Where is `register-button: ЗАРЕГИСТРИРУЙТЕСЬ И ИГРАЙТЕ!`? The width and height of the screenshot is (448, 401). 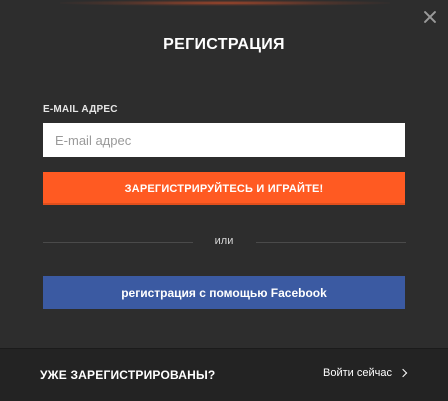 register-button: ЗАРЕГИСТРИРУЙТЕСЬ И ИГРАЙТЕ! is located at coordinates (224, 188).